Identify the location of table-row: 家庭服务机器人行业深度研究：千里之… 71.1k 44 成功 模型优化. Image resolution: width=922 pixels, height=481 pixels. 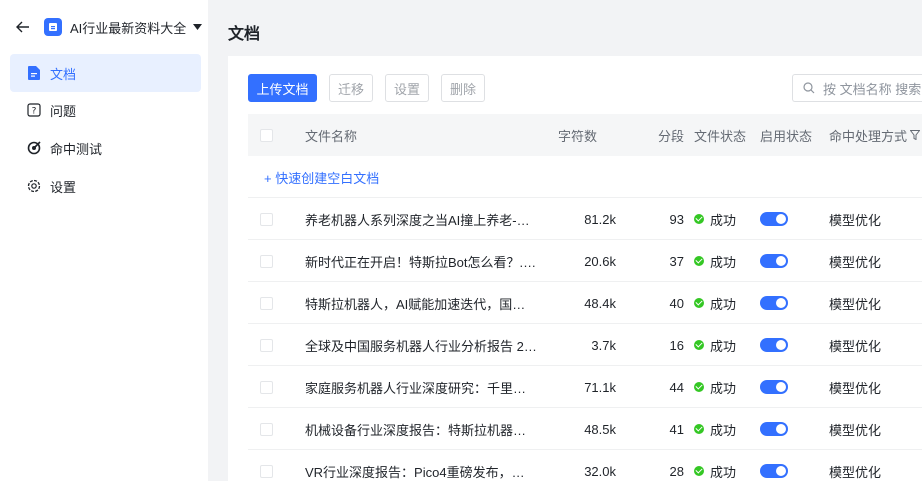
(585, 387).